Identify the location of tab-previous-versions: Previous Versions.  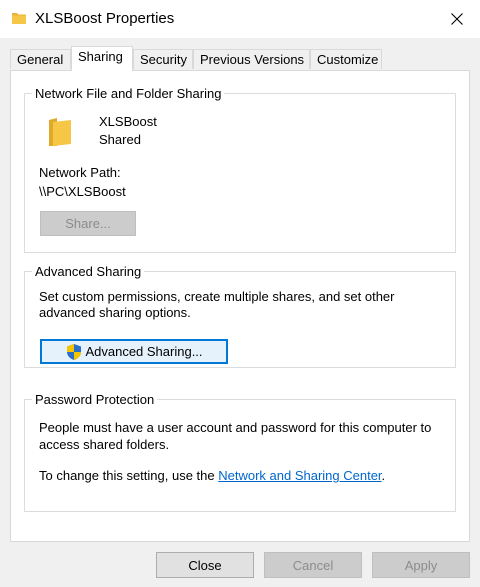
(251, 59).